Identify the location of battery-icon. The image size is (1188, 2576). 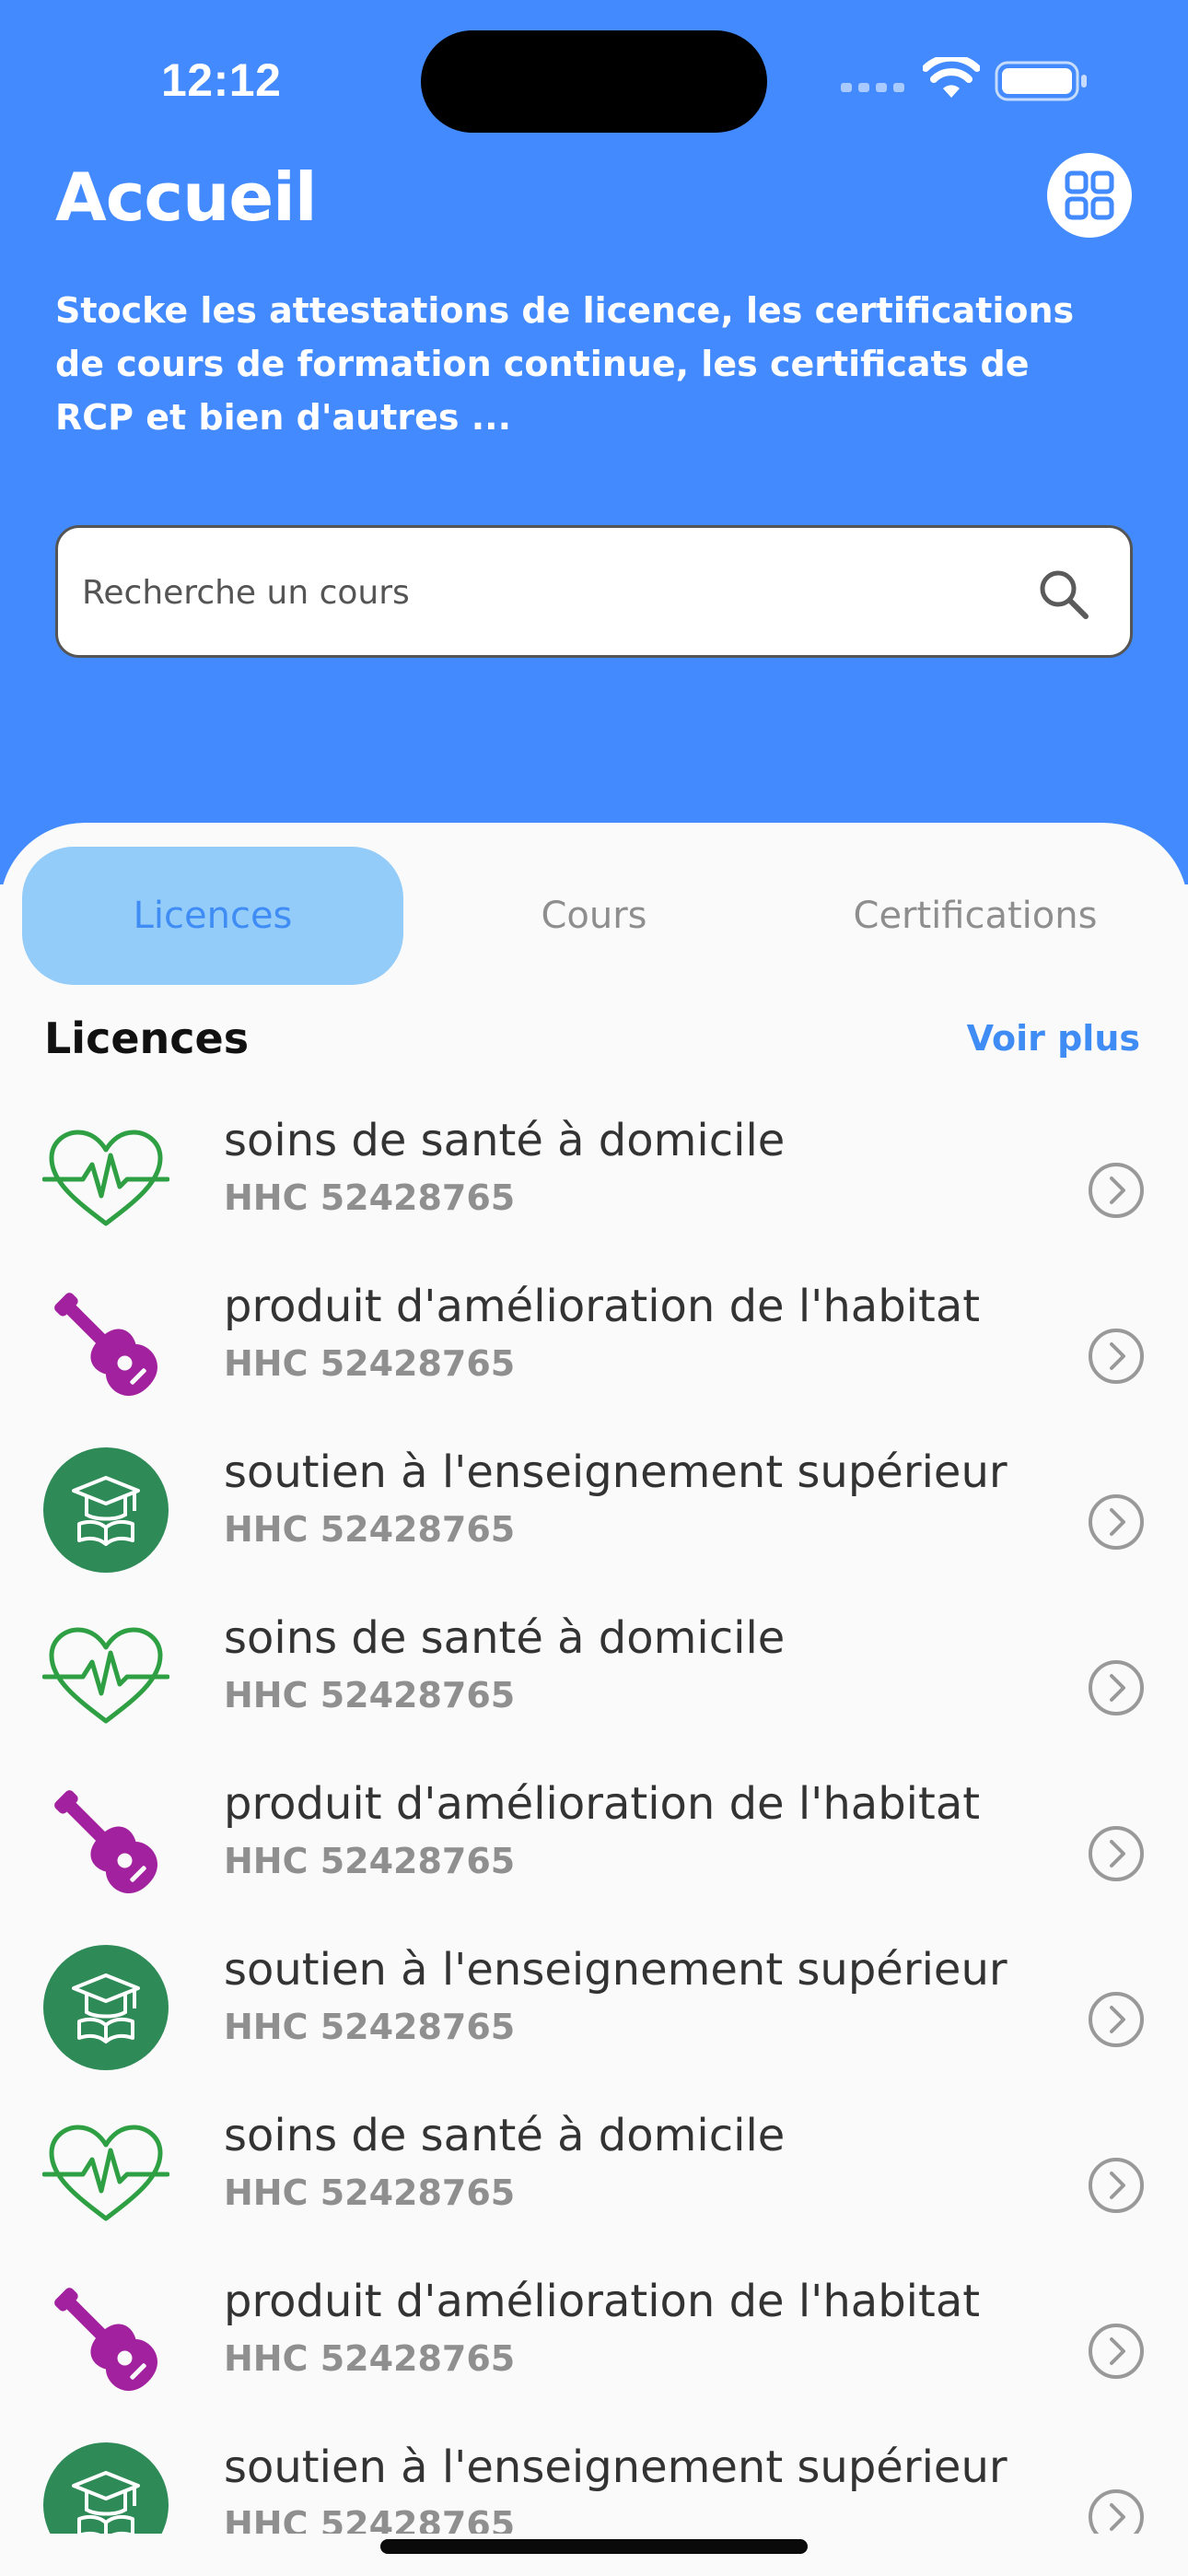
(1041, 81).